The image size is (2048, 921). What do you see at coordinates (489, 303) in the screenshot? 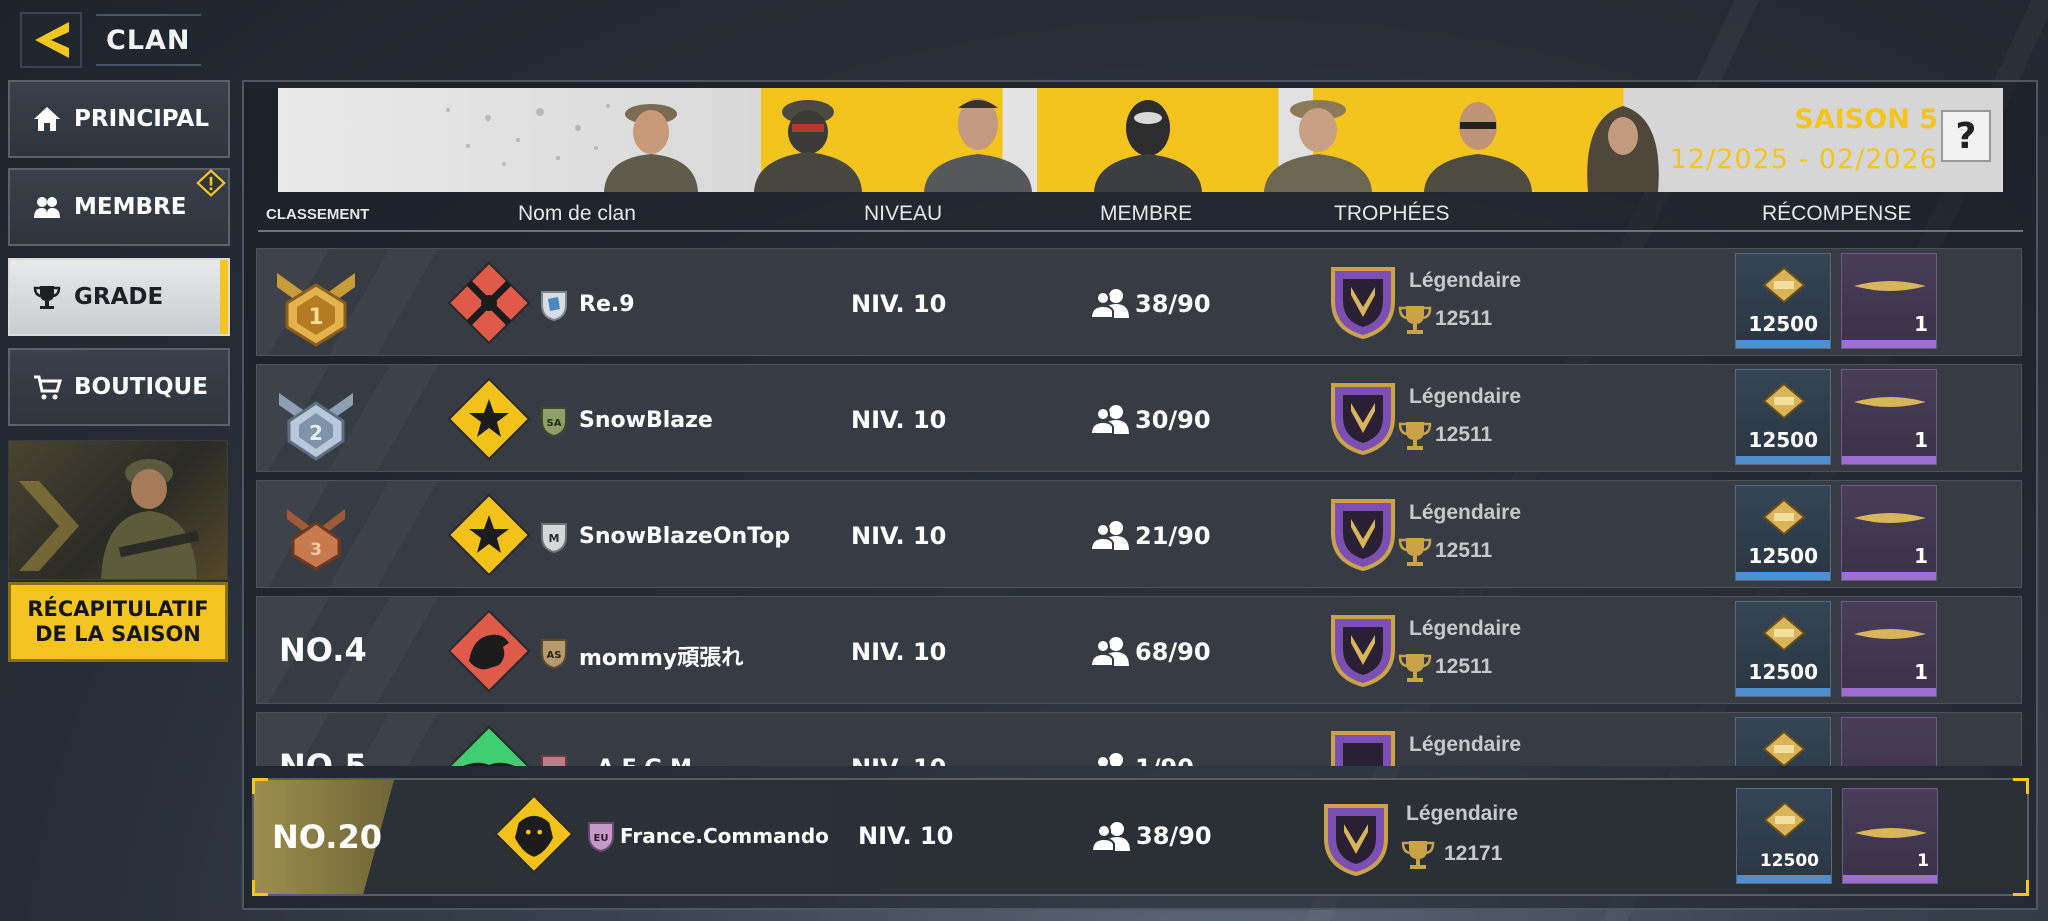
I see `crossed-swords-emblem-icon` at bounding box center [489, 303].